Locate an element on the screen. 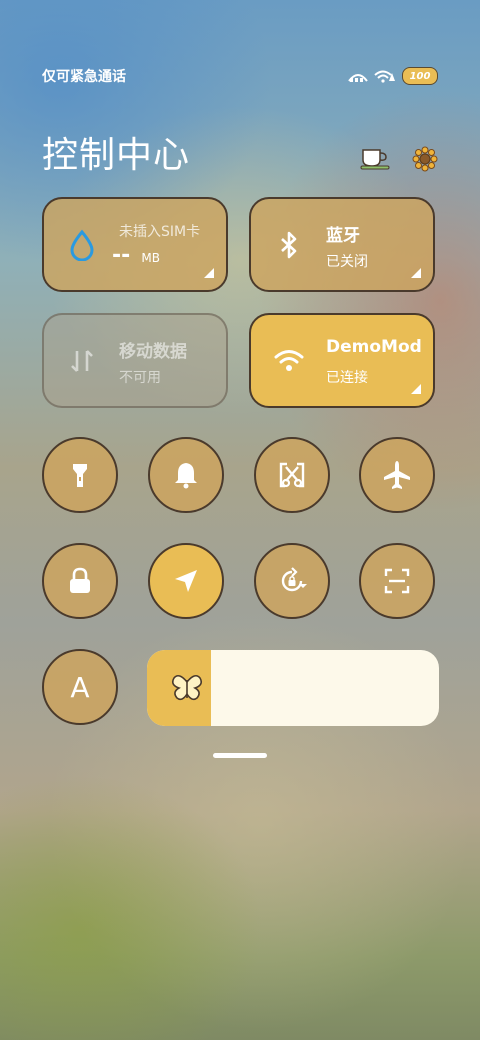  status-icons: 100 is located at coordinates (393, 76).